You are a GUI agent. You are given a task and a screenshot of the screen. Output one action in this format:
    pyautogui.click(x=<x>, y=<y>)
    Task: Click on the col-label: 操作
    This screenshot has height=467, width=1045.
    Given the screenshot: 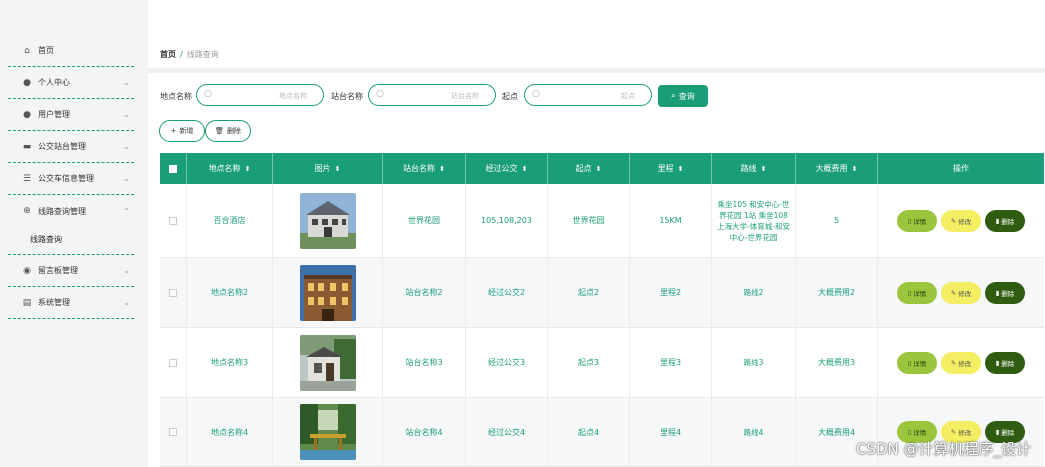 What is the action you would take?
    pyautogui.click(x=961, y=168)
    